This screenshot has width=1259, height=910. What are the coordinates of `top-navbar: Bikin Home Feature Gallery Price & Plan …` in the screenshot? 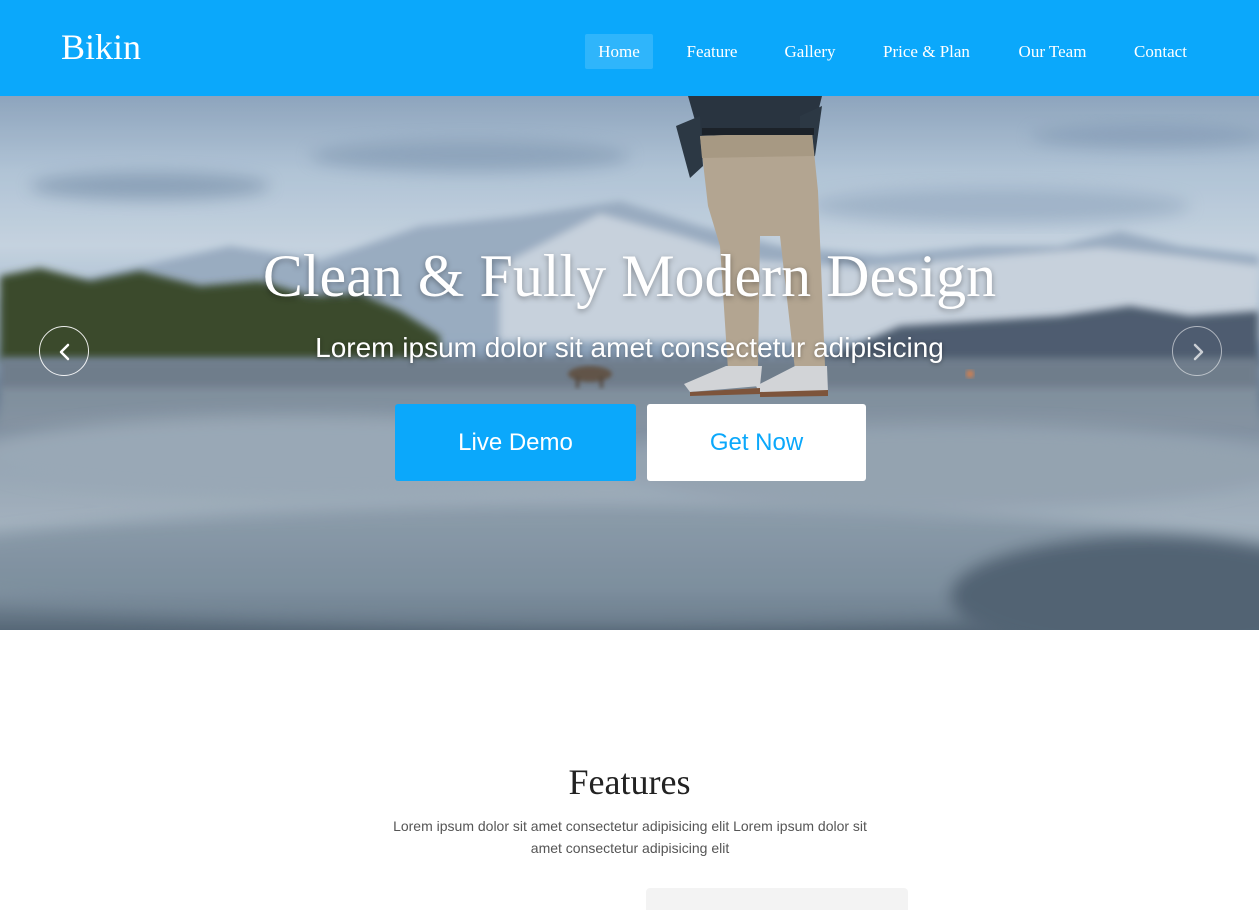 It's located at (629, 48).